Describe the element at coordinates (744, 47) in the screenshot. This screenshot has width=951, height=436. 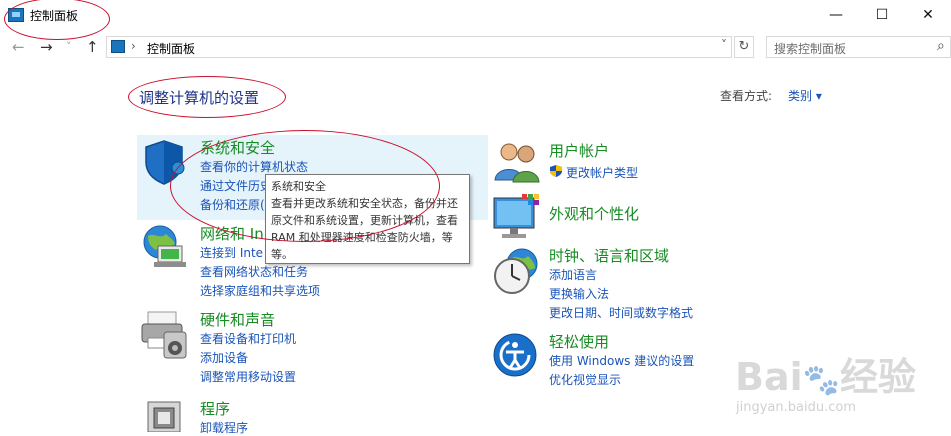
I see `refresh-button: ↻` at that location.